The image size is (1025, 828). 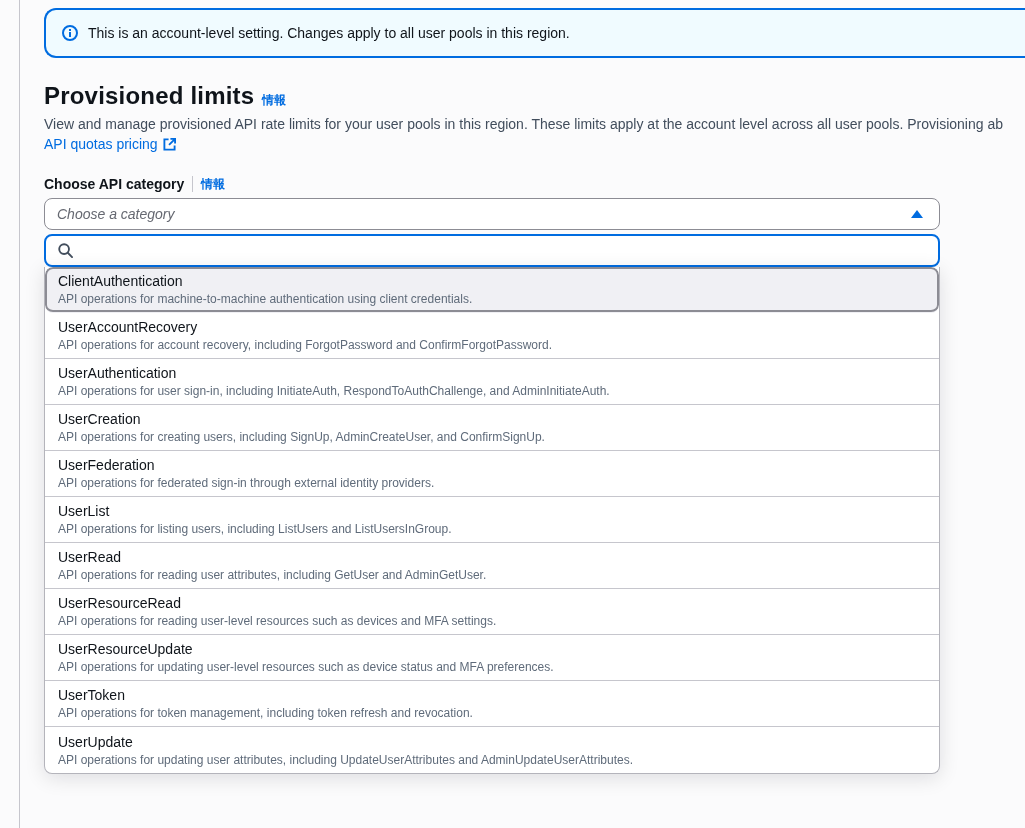 I want to click on pricing-link: API quotas pricing, so click(x=110, y=144).